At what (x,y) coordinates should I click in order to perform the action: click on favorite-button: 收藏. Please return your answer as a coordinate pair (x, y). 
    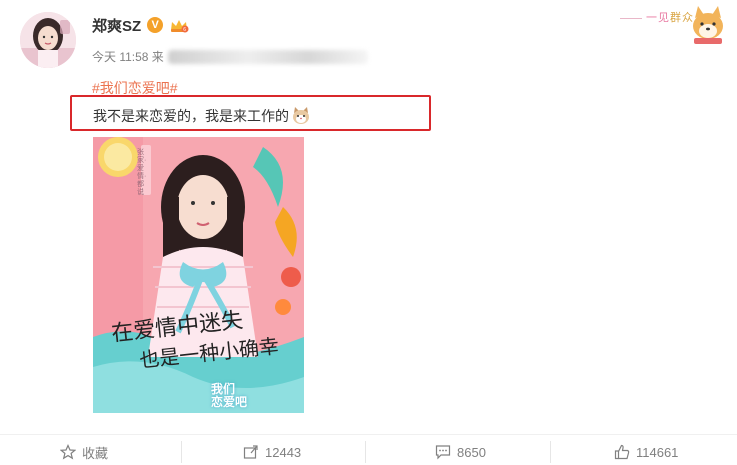
    Looking at the image, I should click on (84, 452).